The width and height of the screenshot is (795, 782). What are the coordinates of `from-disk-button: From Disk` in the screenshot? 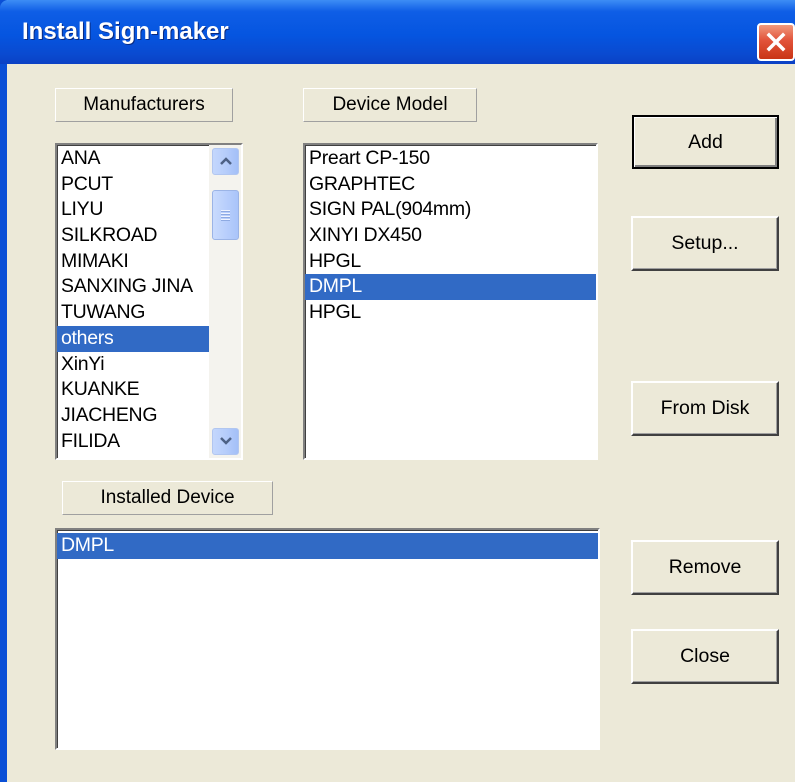 It's located at (705, 408).